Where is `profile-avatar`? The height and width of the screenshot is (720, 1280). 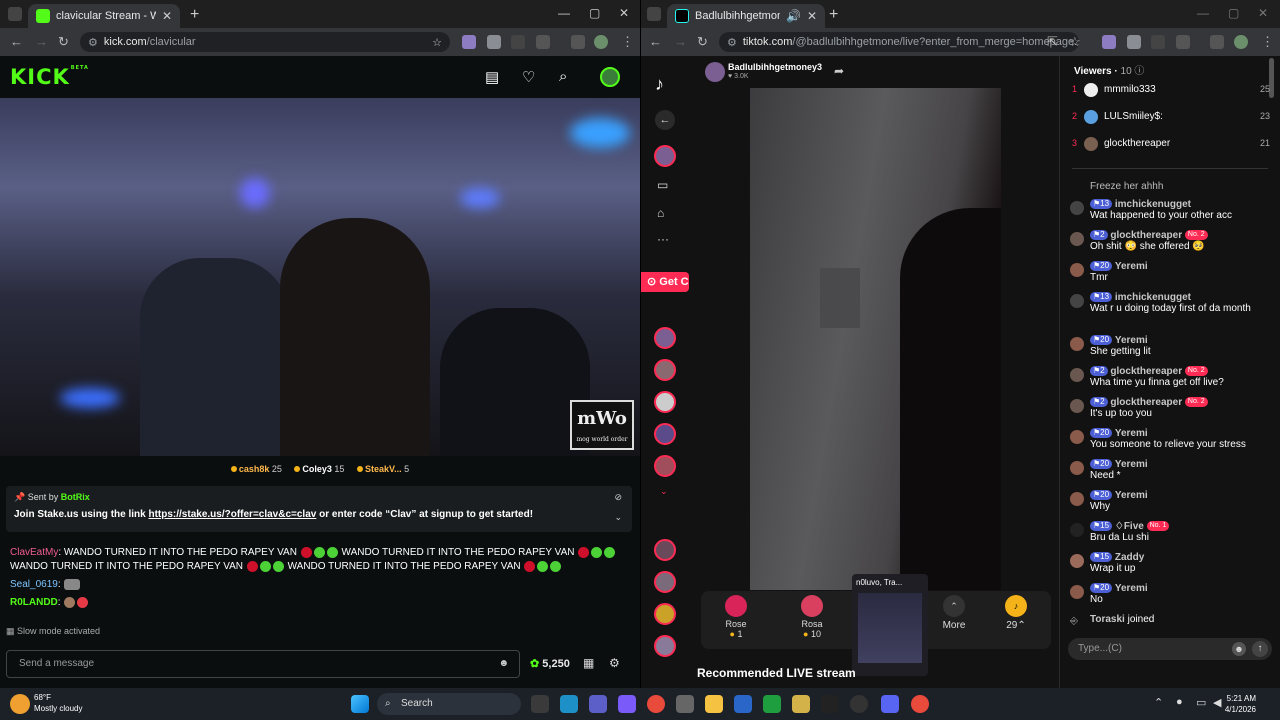
profile-avatar is located at coordinates (601, 42).